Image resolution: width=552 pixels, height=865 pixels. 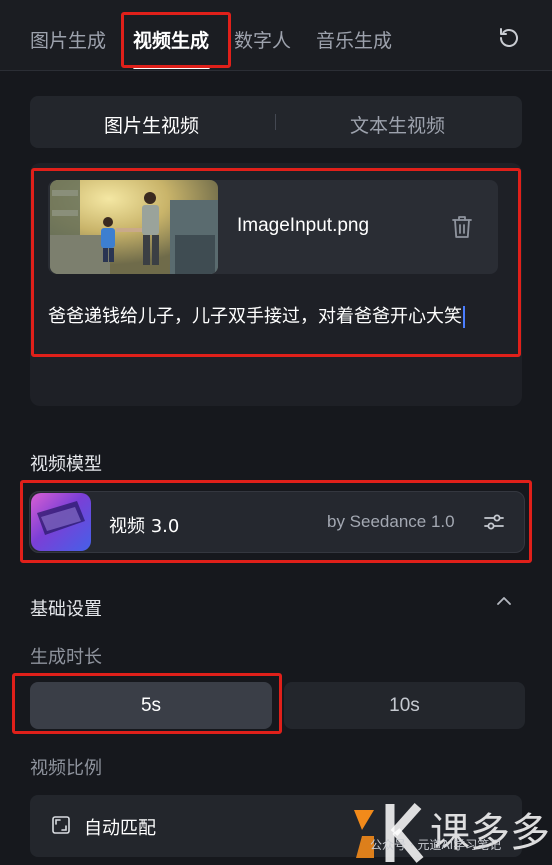 What do you see at coordinates (262, 39) in the screenshot?
I see `tab-digital-human: 数字人` at bounding box center [262, 39].